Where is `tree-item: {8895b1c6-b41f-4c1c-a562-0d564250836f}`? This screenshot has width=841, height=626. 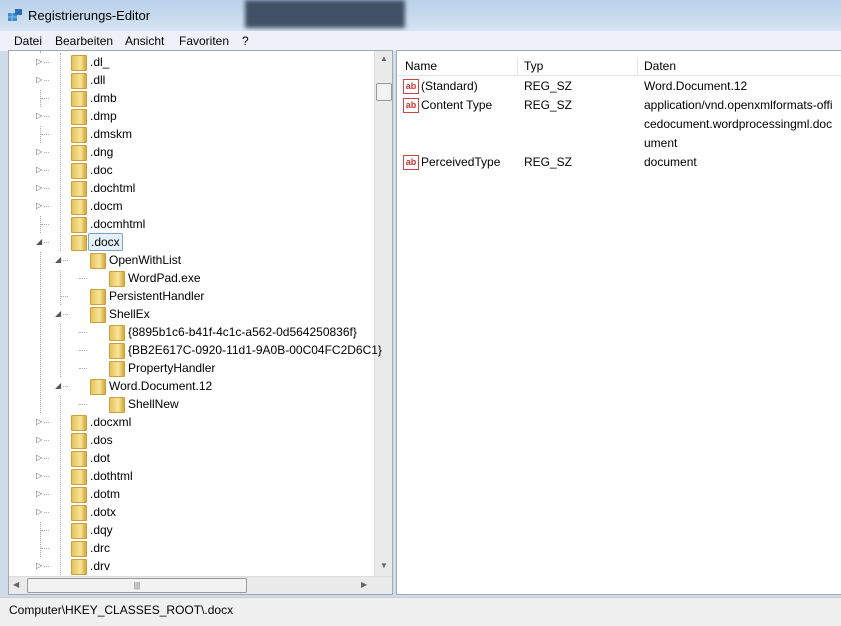
tree-item: {8895b1c6-b41f-4c1c-a562-0d564250836f} is located at coordinates (191, 332).